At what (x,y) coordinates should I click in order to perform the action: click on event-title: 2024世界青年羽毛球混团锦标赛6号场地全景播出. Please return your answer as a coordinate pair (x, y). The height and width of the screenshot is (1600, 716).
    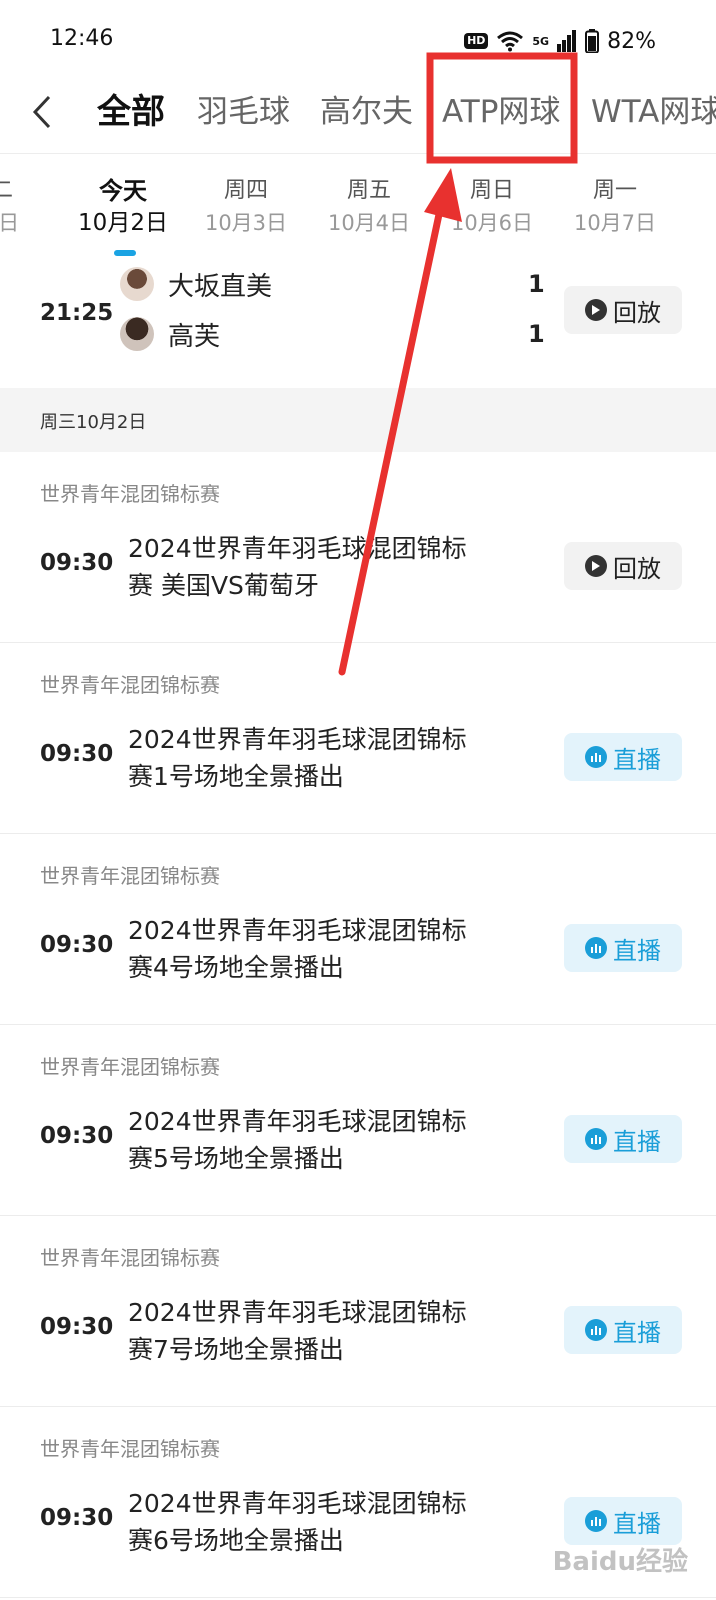
    Looking at the image, I should click on (297, 1522).